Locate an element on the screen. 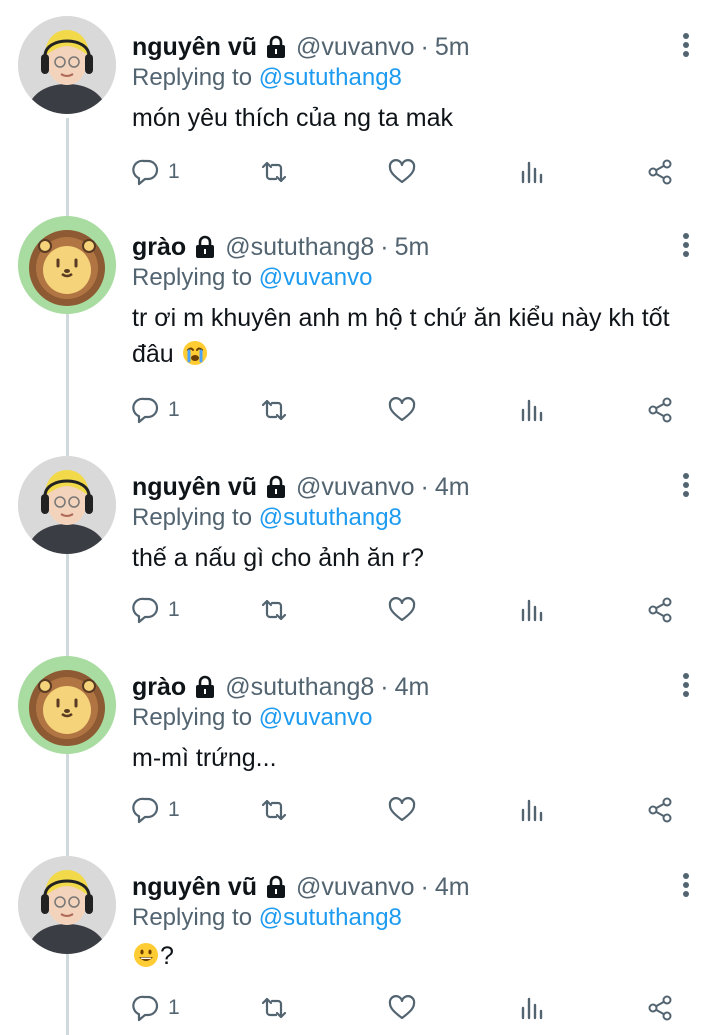  tweet-header: grào @sututhang8 · 4m is located at coordinates (280, 687).